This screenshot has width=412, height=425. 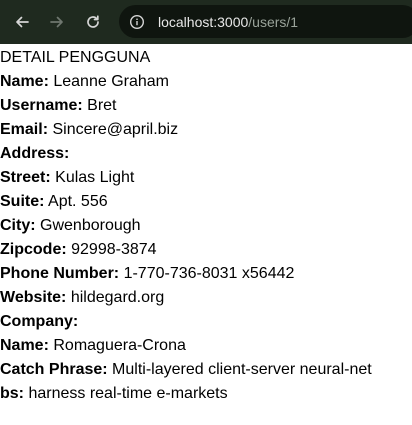 I want to click on back-arrow-icon, so click(x=22, y=22).